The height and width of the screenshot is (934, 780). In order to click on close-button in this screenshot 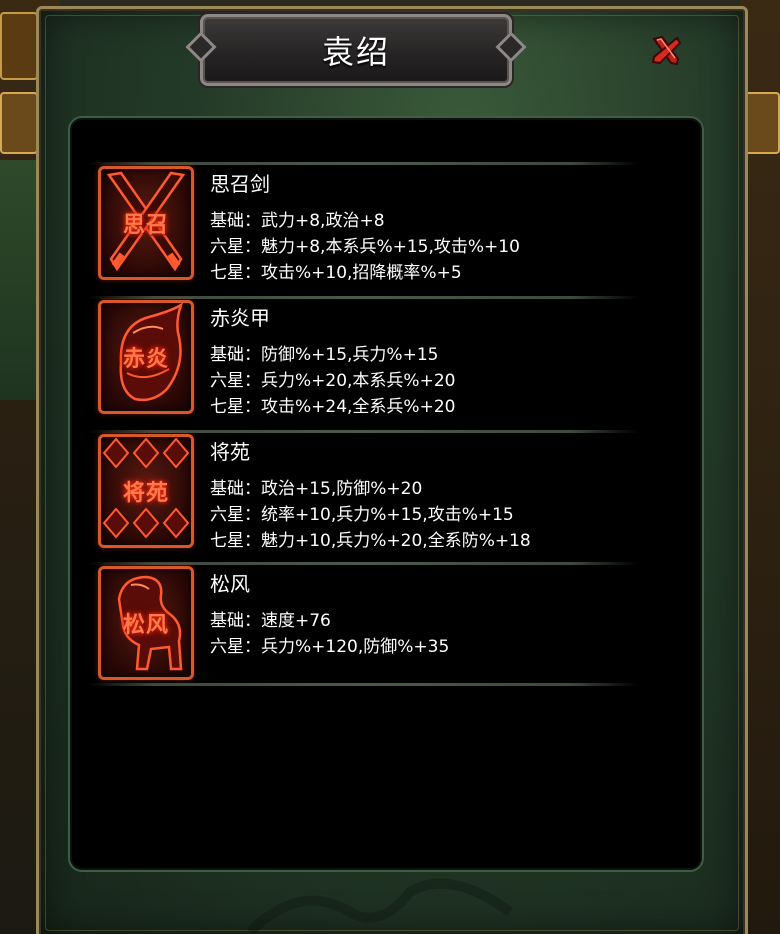, I will do `click(666, 50)`.